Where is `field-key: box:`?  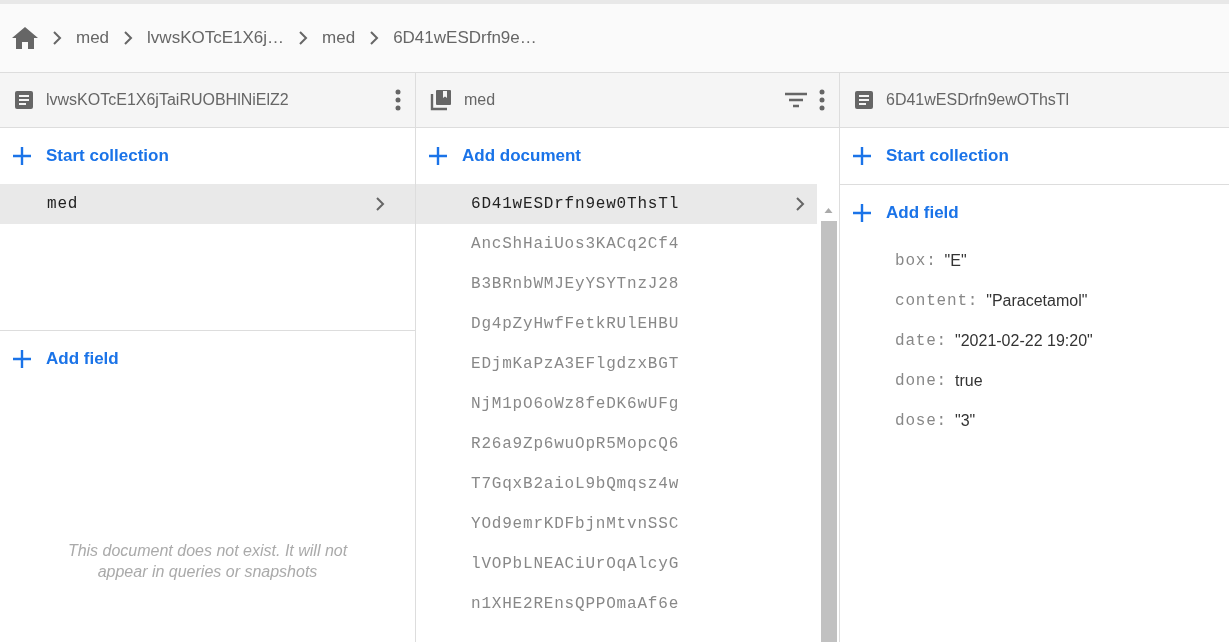
field-key: box: is located at coordinates (916, 261).